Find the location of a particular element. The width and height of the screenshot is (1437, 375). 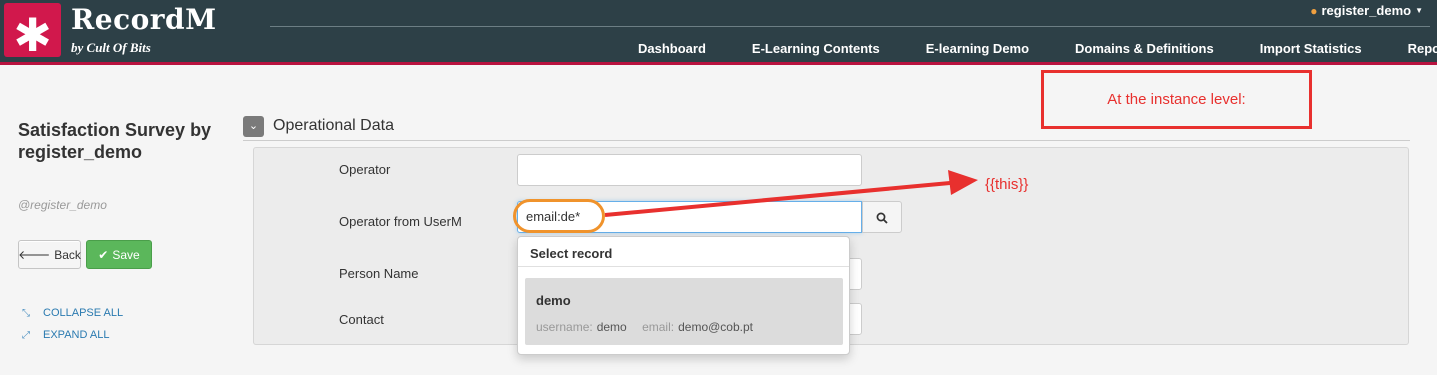

annotation-arrow-line is located at coordinates (777, 199).